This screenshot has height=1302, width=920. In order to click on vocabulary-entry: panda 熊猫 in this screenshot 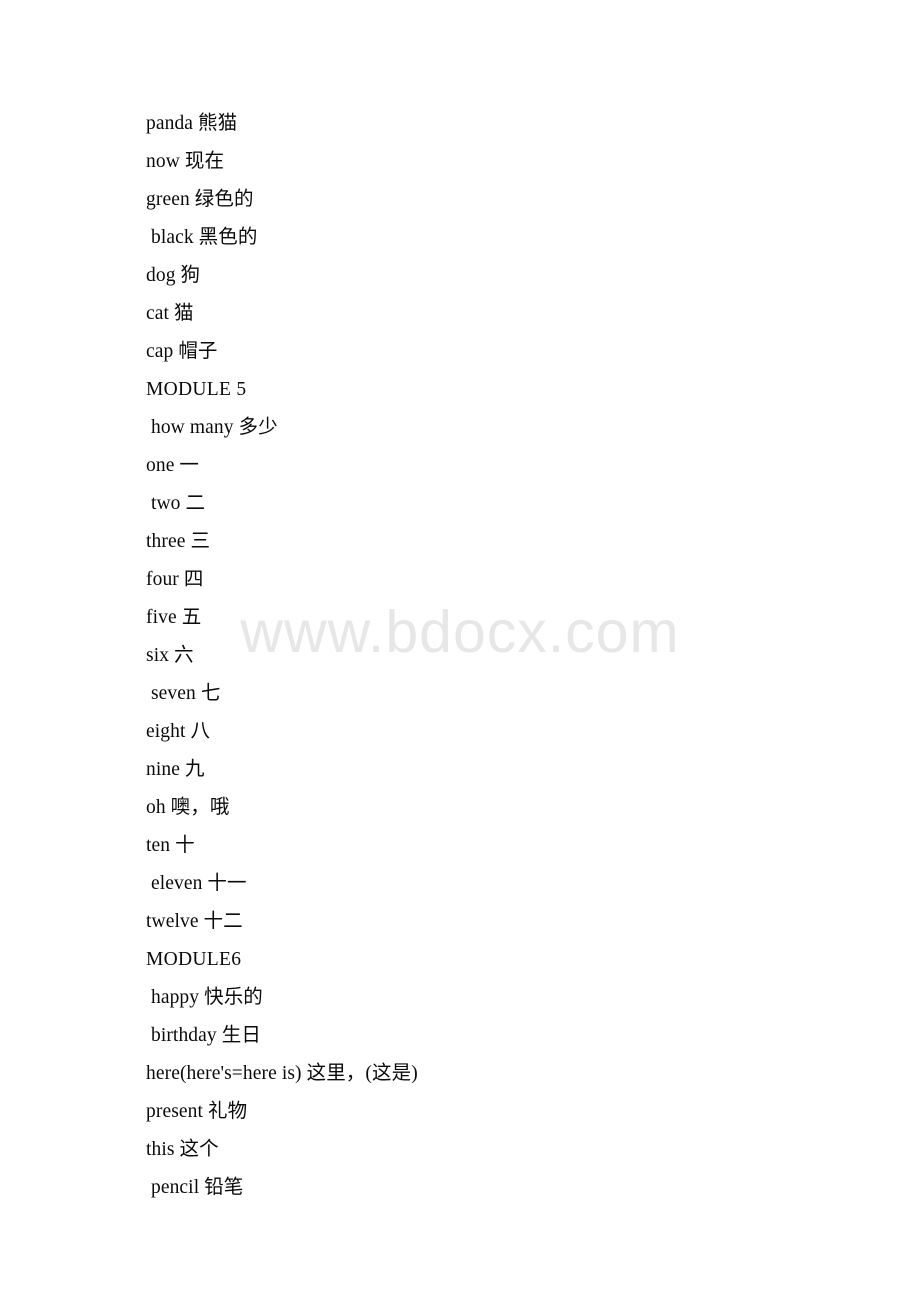, I will do `click(192, 123)`.